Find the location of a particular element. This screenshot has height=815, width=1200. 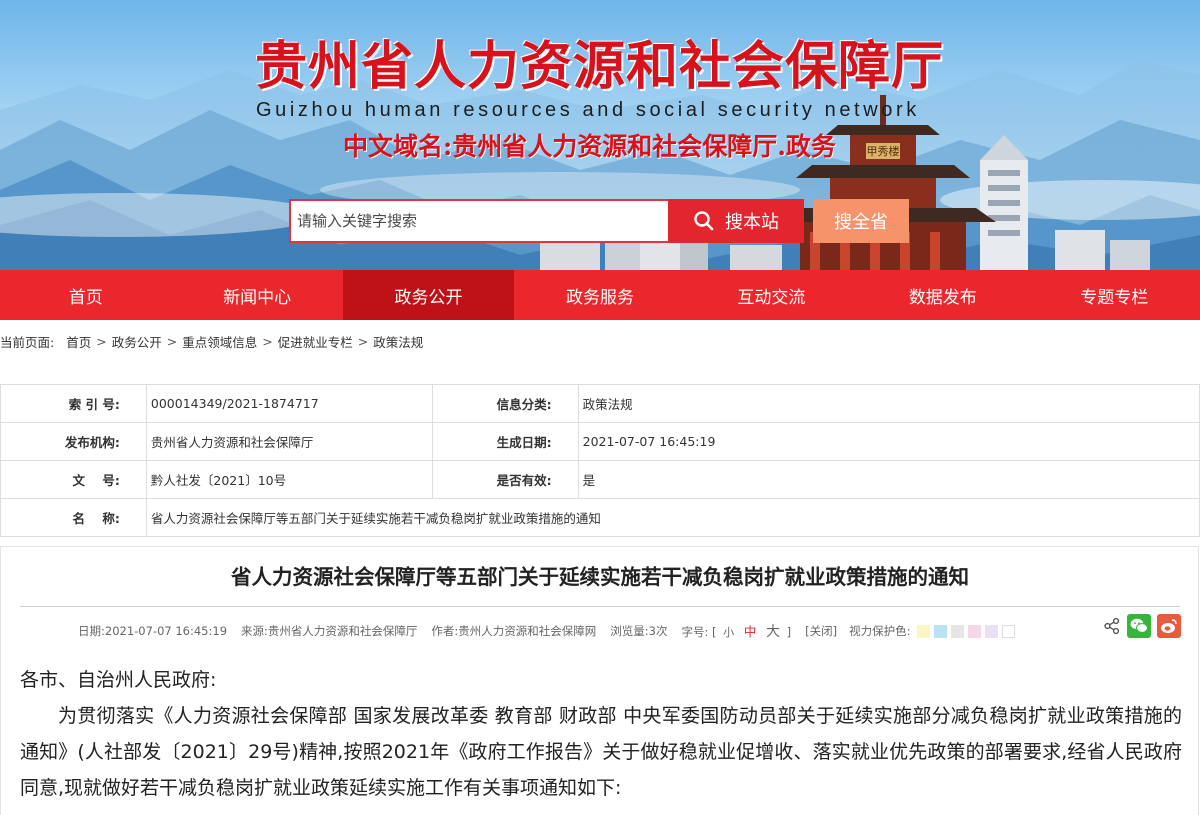

weibo-share-button is located at coordinates (1169, 626).